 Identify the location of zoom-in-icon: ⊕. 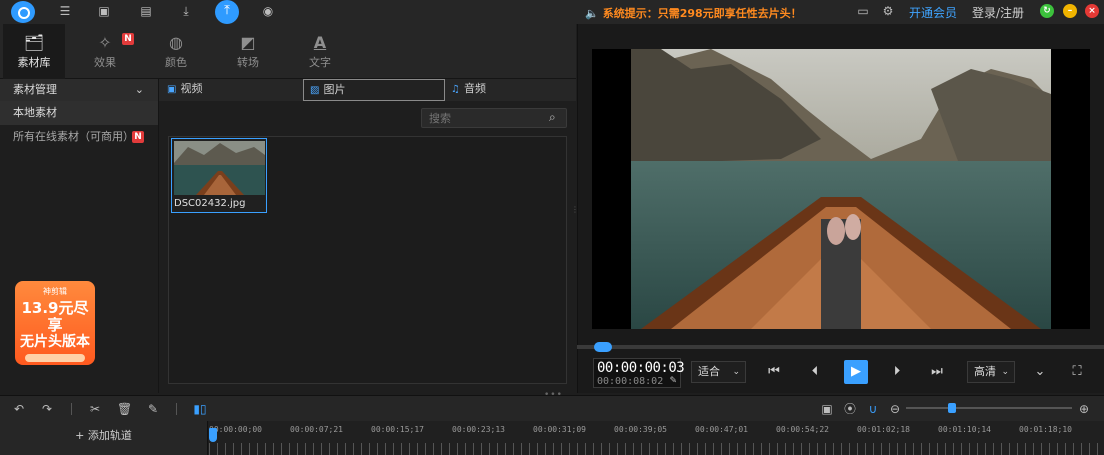
(1084, 409).